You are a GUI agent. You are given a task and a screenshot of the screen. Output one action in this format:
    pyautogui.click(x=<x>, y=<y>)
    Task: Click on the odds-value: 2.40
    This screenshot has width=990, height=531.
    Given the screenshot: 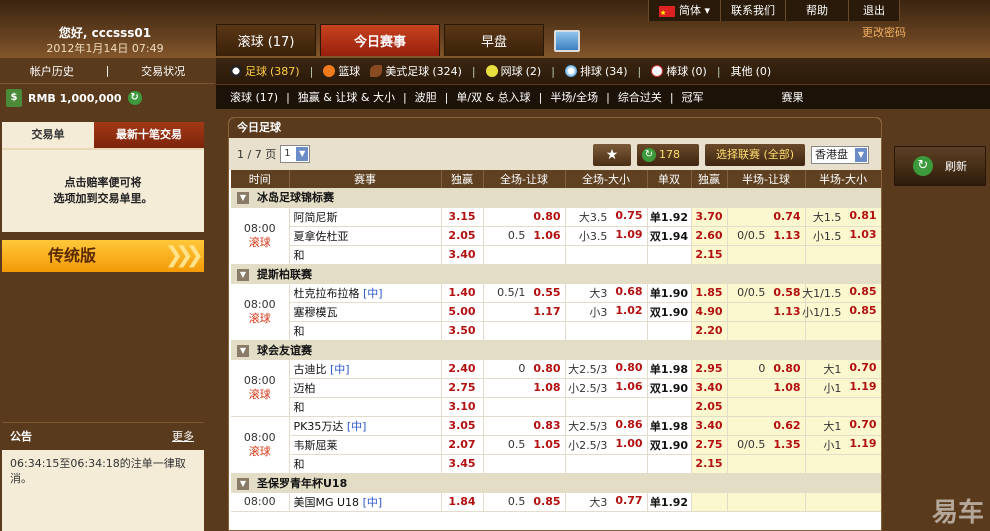 What is the action you would take?
    pyautogui.click(x=461, y=368)
    